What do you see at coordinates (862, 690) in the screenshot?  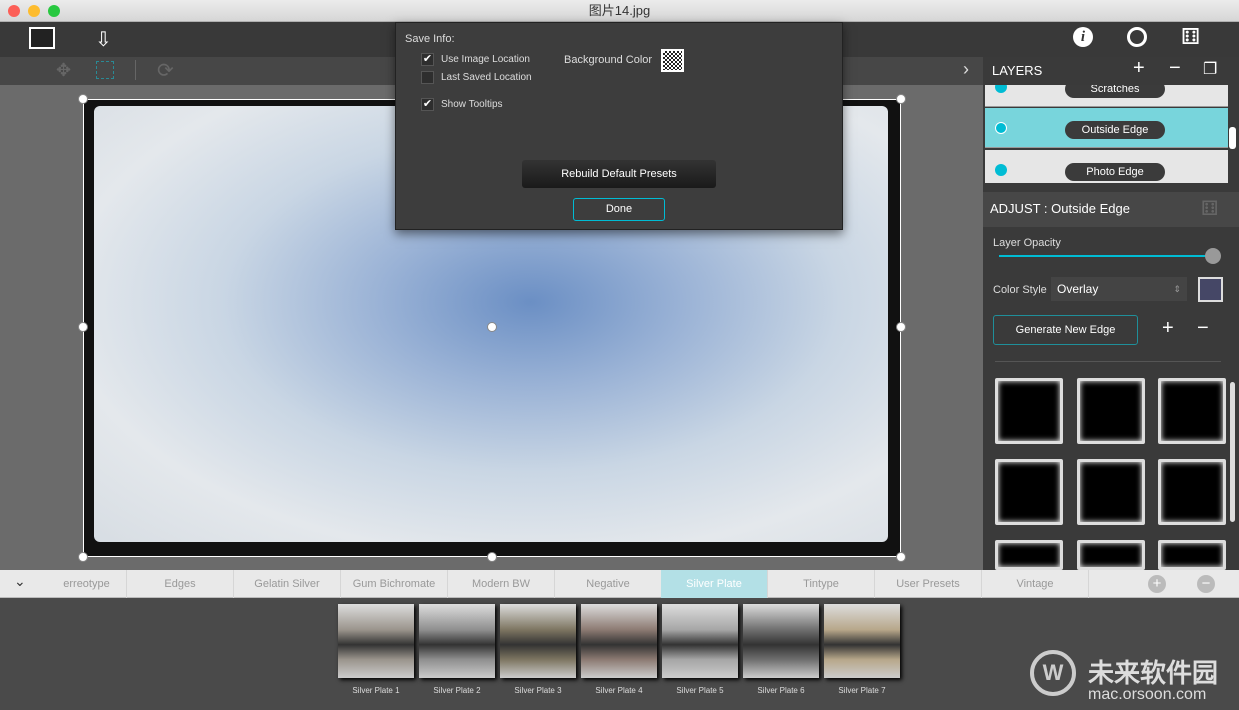 I see `preset-label: Silver Plate 7` at bounding box center [862, 690].